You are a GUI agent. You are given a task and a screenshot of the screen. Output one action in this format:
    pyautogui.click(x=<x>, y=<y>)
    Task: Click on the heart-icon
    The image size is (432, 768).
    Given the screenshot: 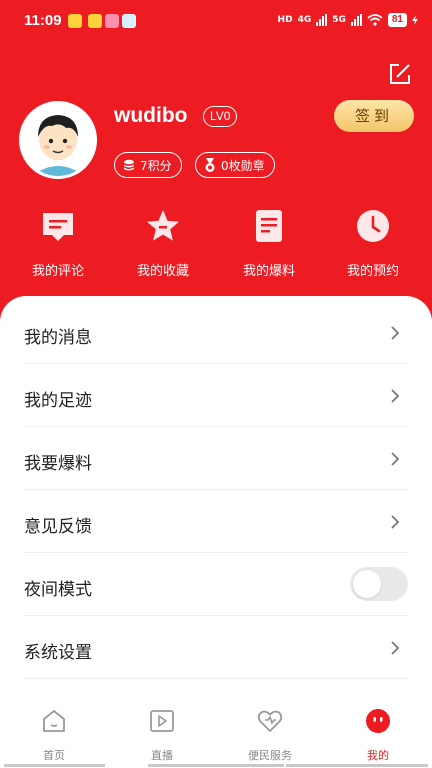 What is the action you would take?
    pyautogui.click(x=270, y=721)
    